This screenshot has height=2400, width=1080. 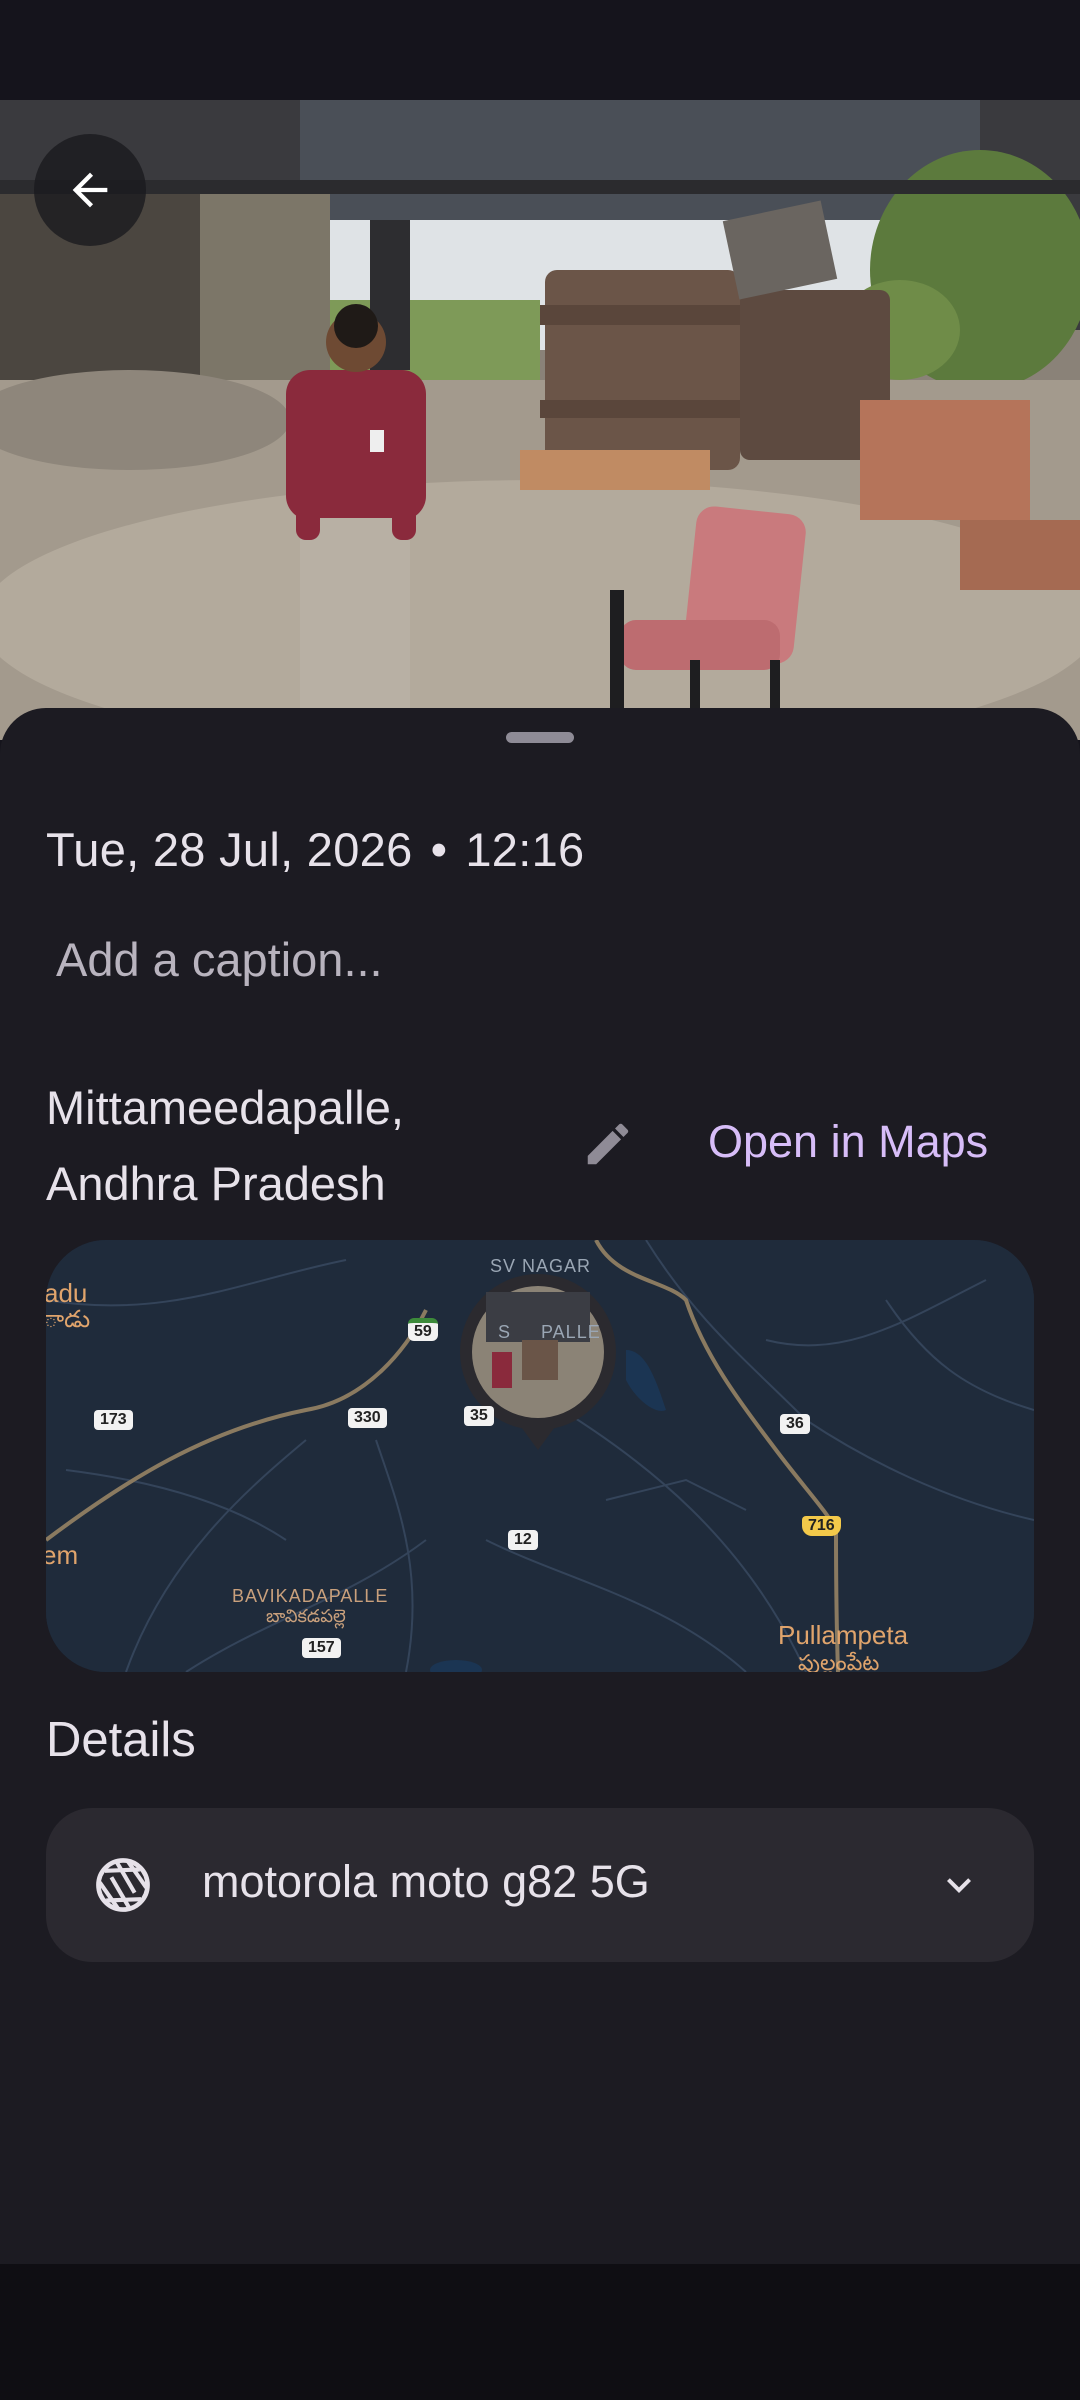 What do you see at coordinates (843, 1635) in the screenshot?
I see `map-label-pullampeta: Pullampeta` at bounding box center [843, 1635].